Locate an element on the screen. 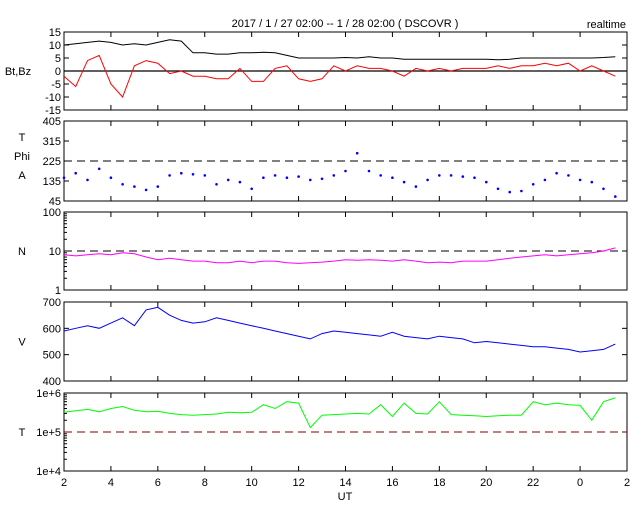 The image size is (640, 517). x-tick-label: 4 is located at coordinates (111, 483).